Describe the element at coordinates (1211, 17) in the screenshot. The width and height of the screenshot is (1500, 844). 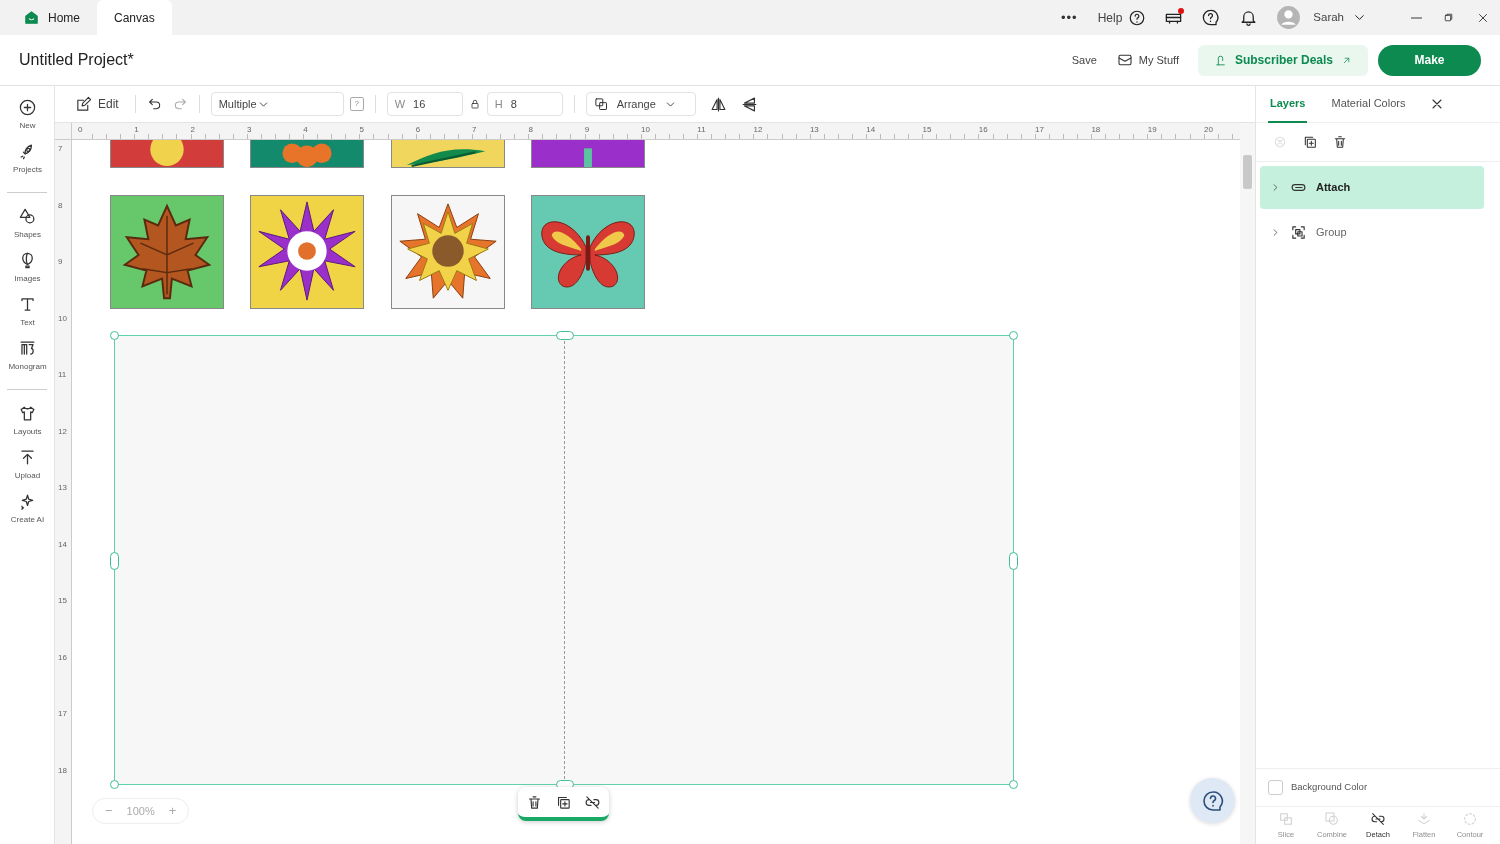
I see `chat-help-icon` at that location.